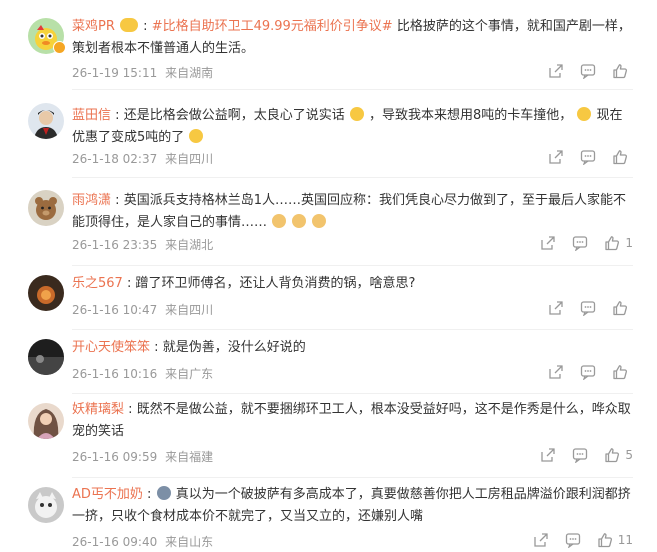  What do you see at coordinates (625, 540) in the screenshot?
I see `like-count: 11` at bounding box center [625, 540].